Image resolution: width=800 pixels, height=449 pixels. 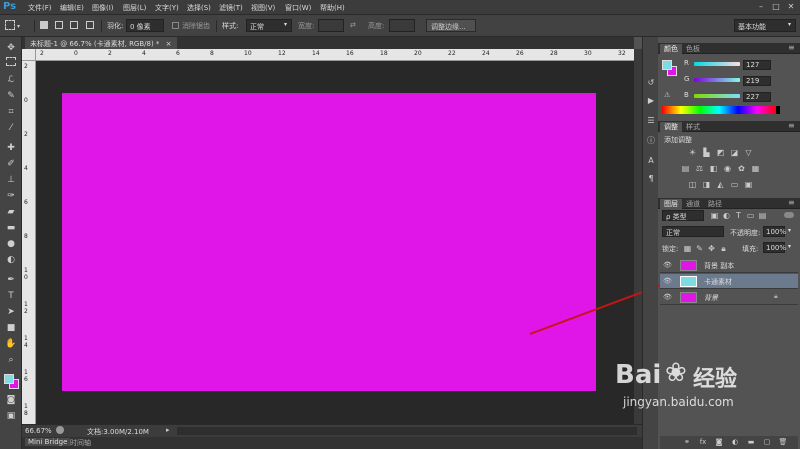 I want to click on link-icon: ⚭, so click(x=687, y=442).